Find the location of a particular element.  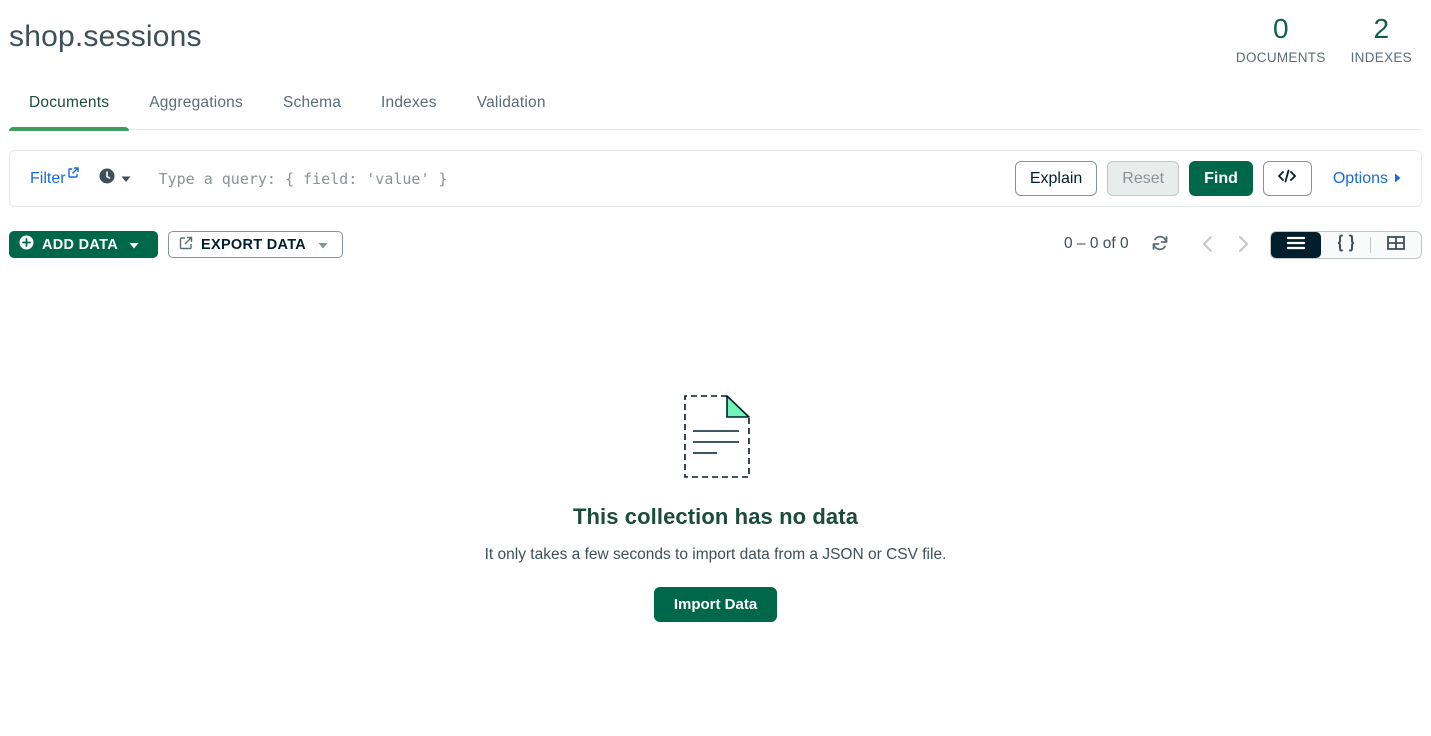

tab-schema: Schema is located at coordinates (312, 107).